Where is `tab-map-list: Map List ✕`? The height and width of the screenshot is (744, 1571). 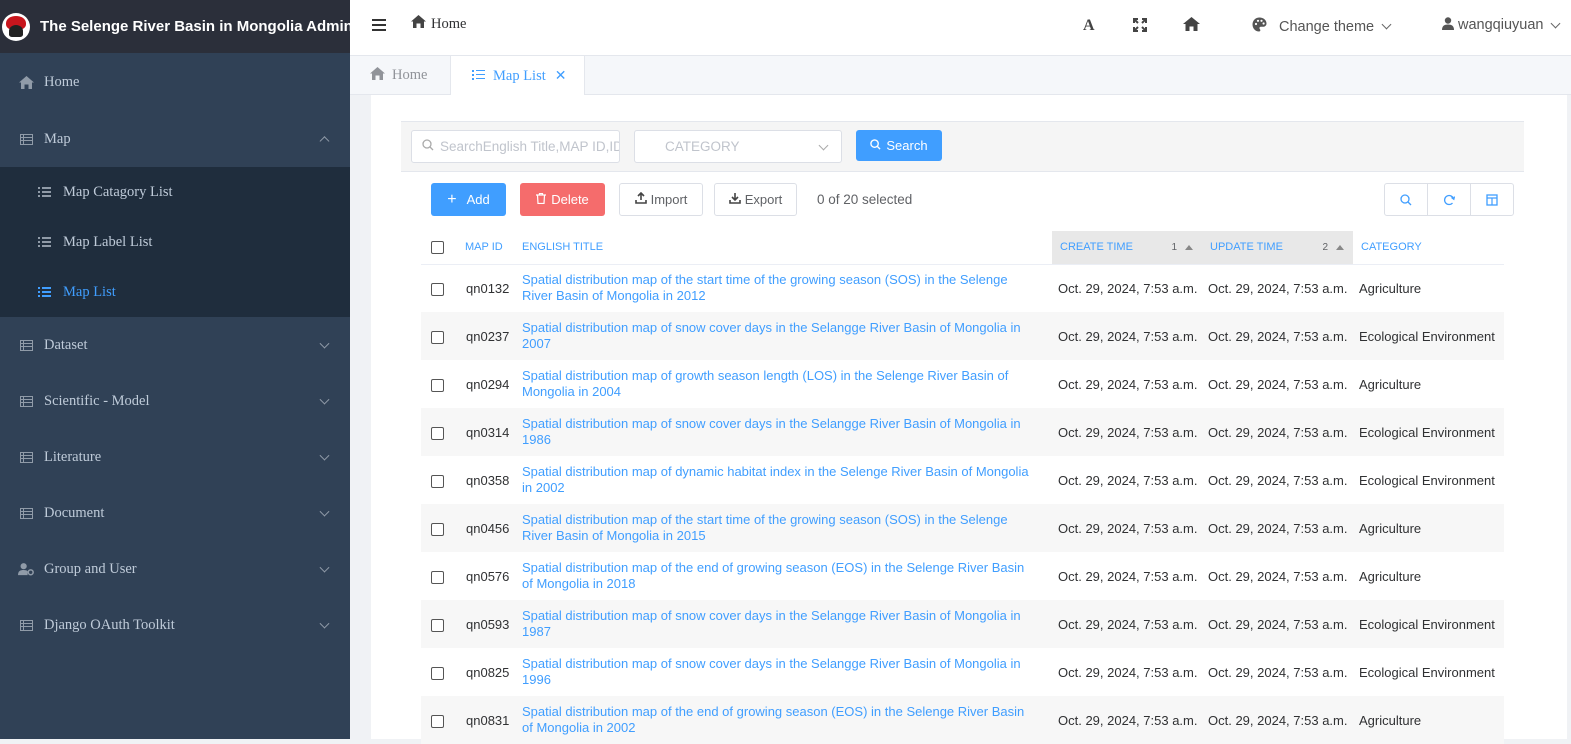 tab-map-list: Map List ✕ is located at coordinates (517, 76).